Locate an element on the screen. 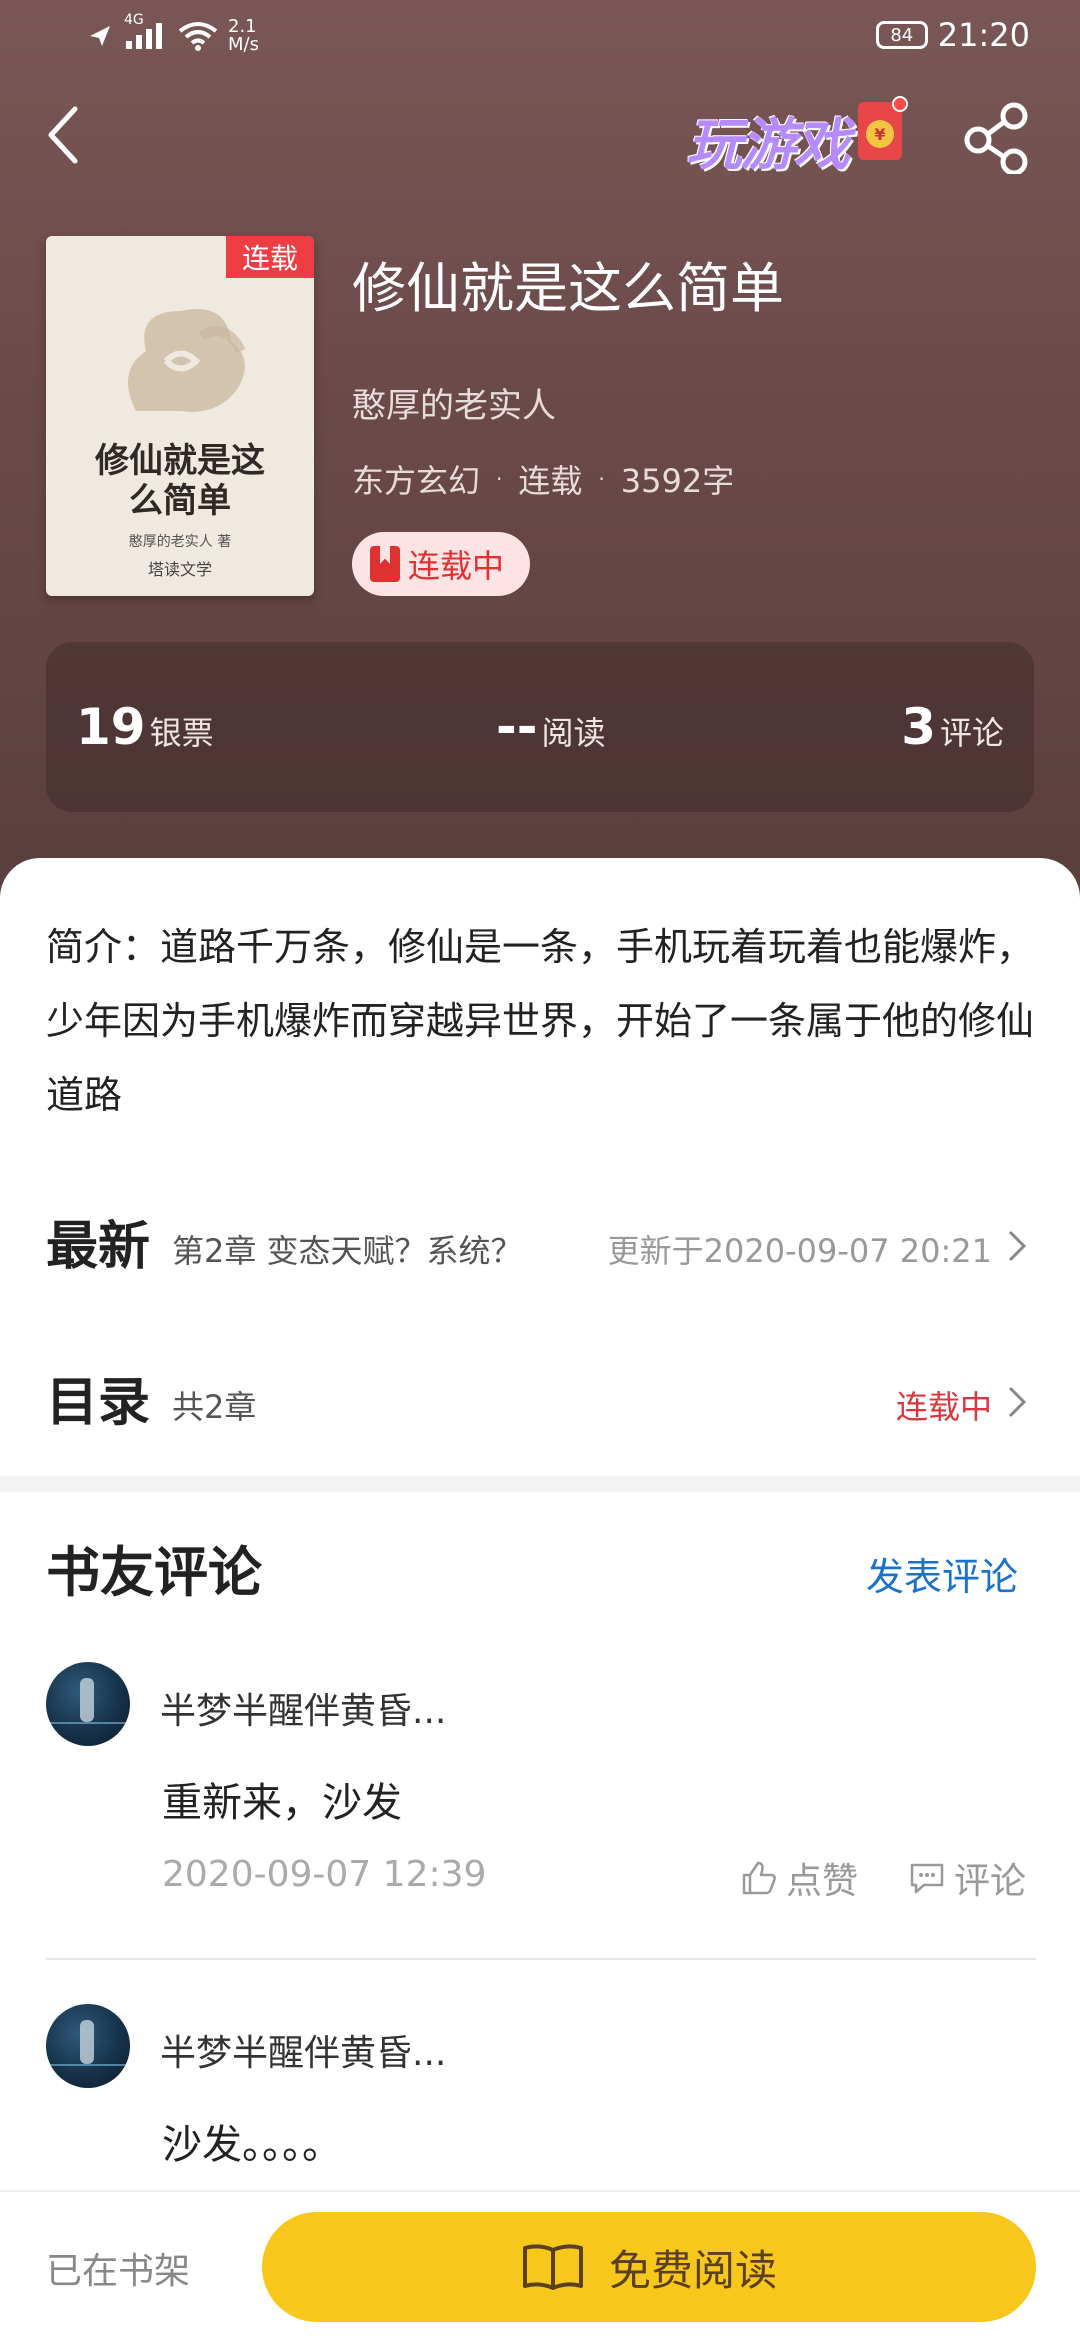  share-icon is located at coordinates (996, 139).